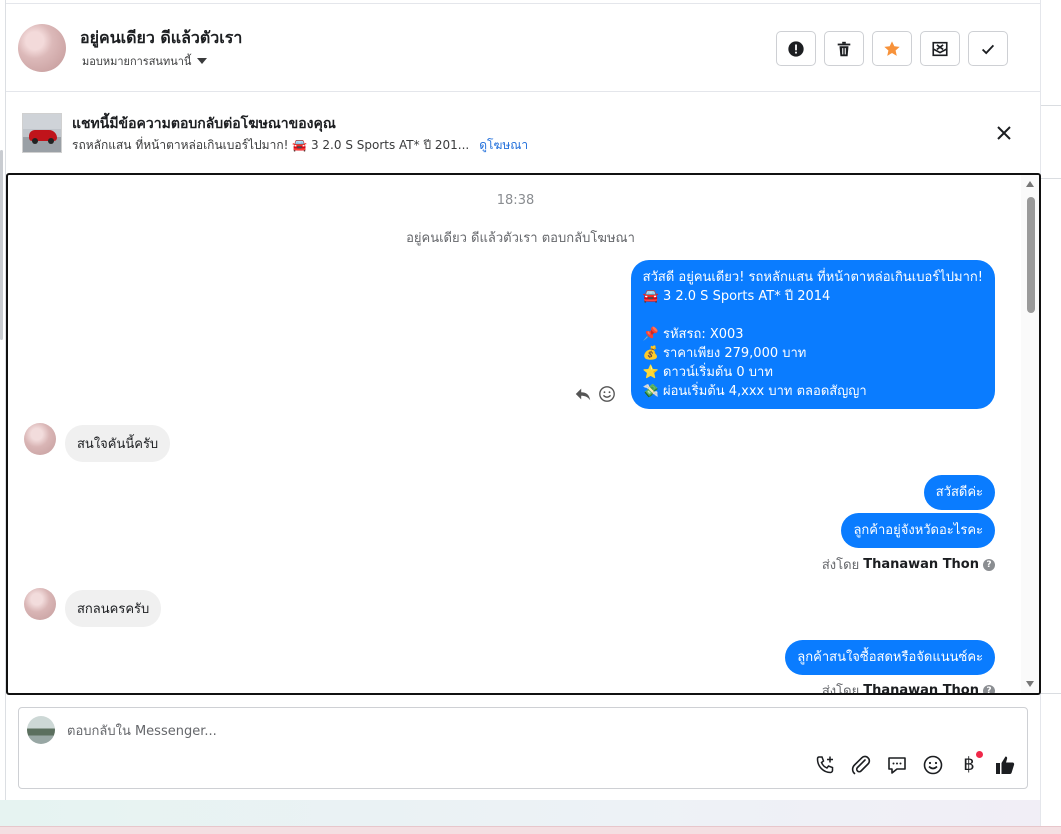 The width and height of the screenshot is (1061, 834). I want to click on contact-avatar, so click(42, 48).